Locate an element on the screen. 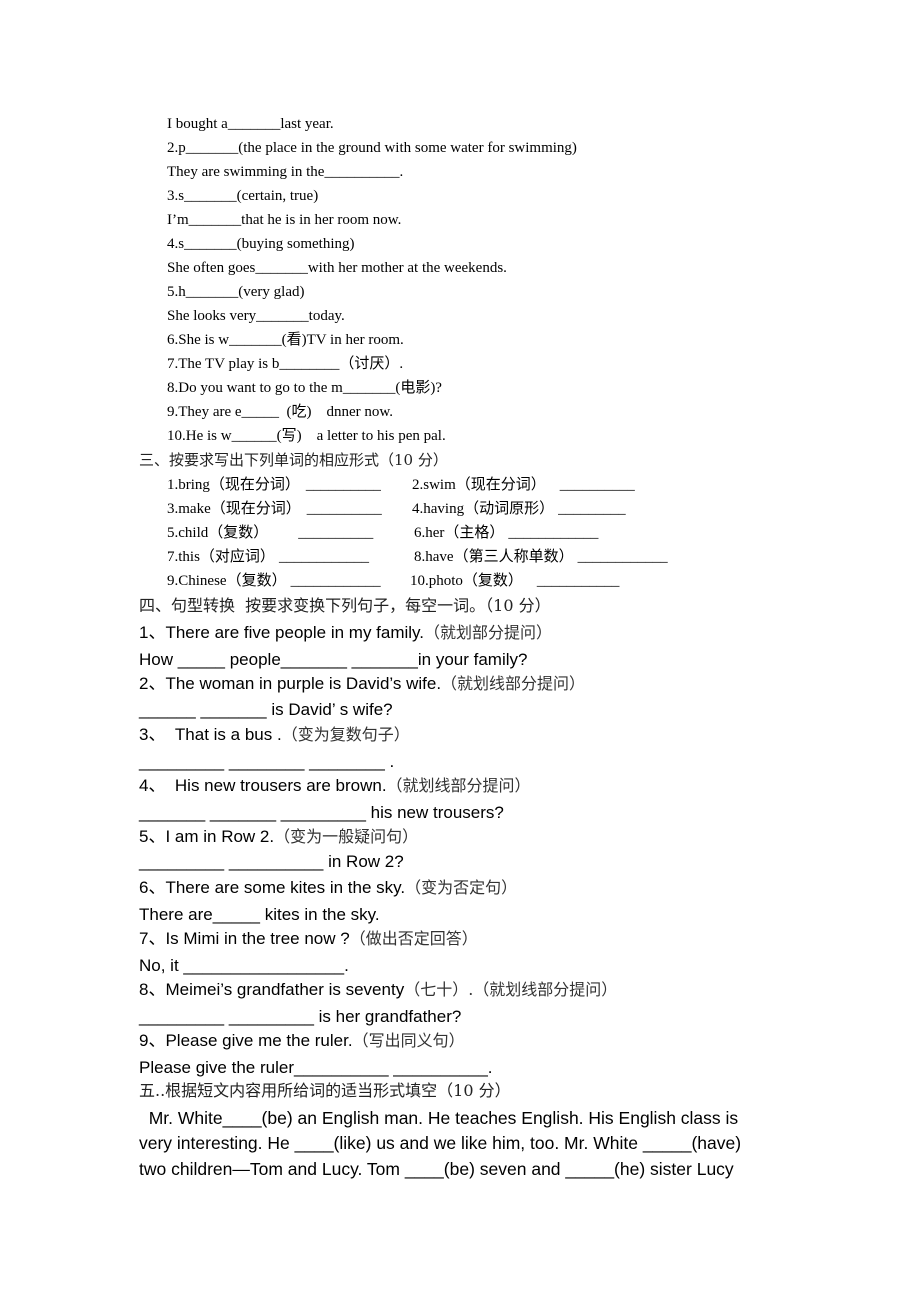 The image size is (920, 1302). vocab-label: 3.make（现在分词） is located at coordinates (234, 509).